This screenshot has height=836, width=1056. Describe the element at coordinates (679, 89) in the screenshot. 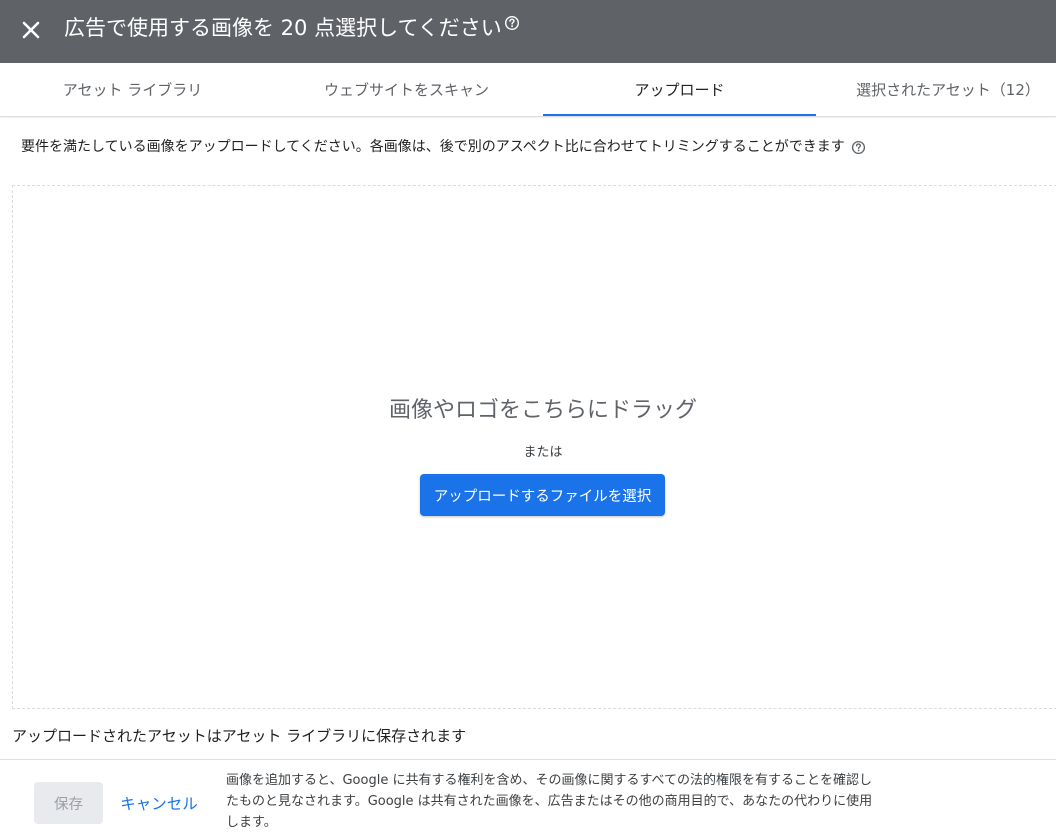

I see `tab-upload: アップロード` at that location.